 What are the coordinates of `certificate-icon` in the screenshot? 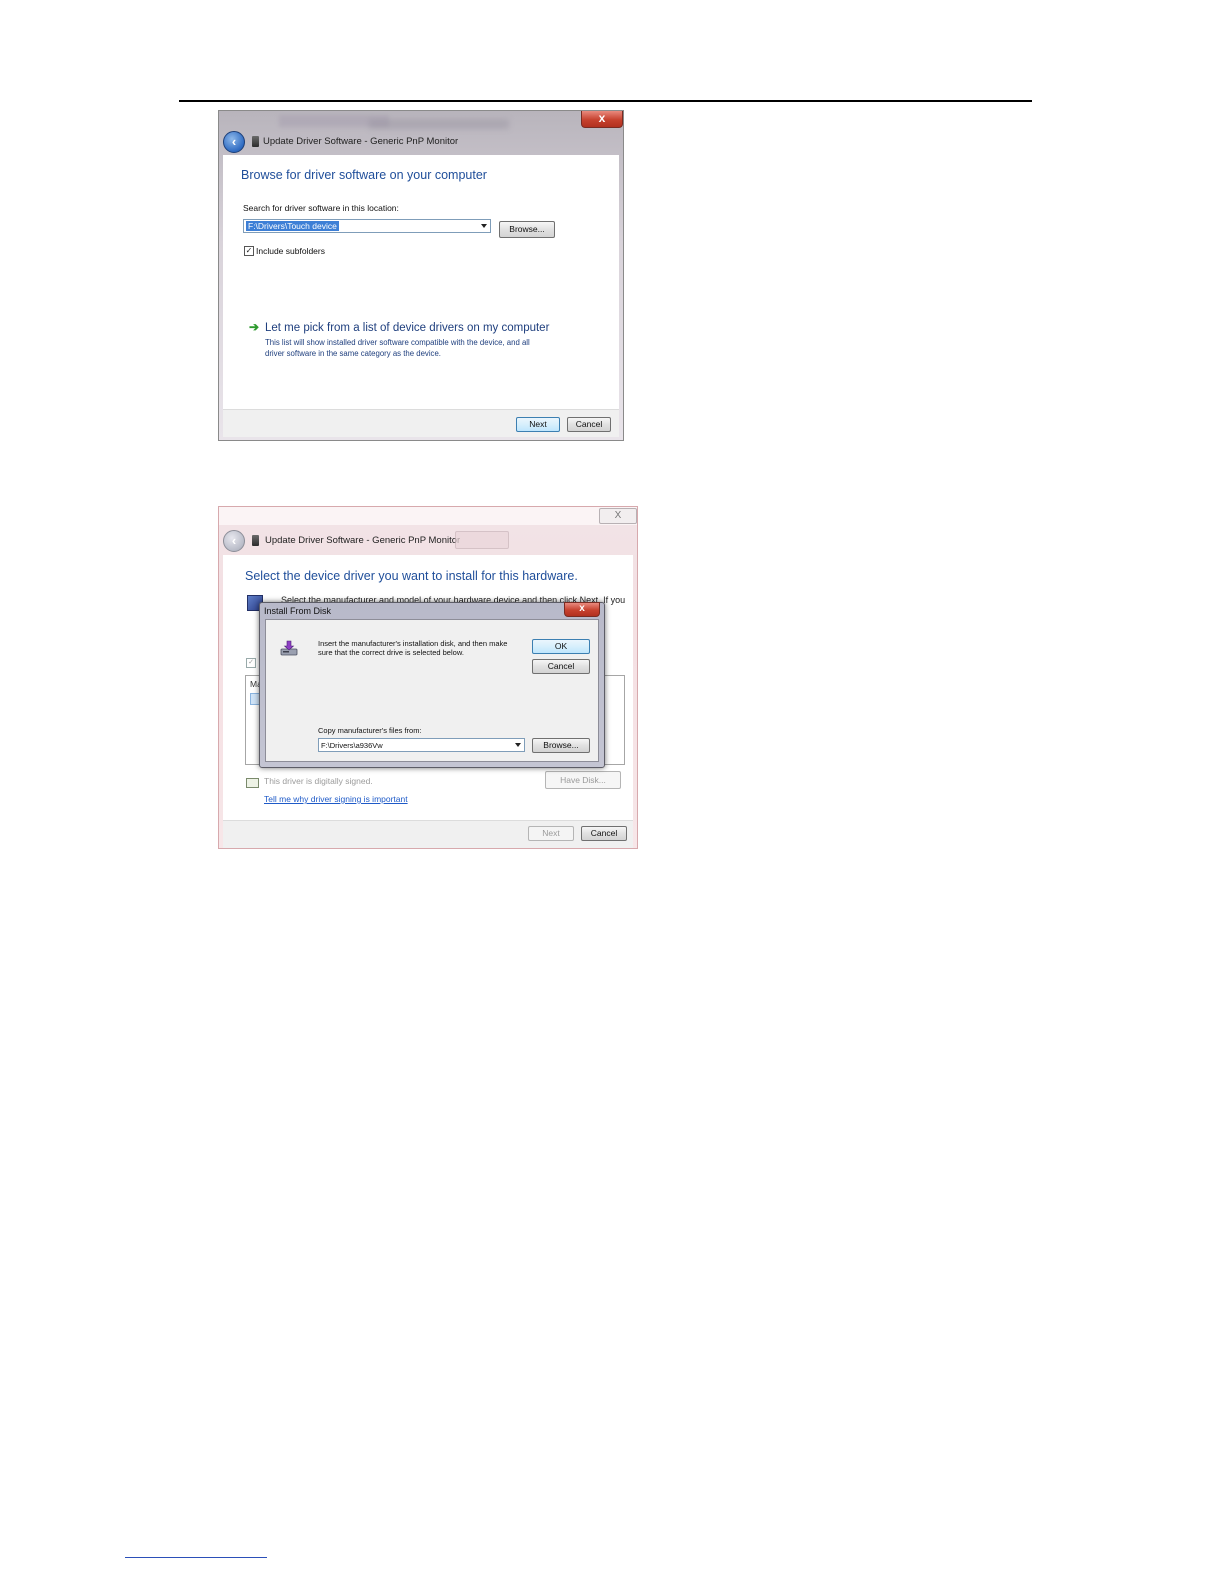 It's located at (252, 783).